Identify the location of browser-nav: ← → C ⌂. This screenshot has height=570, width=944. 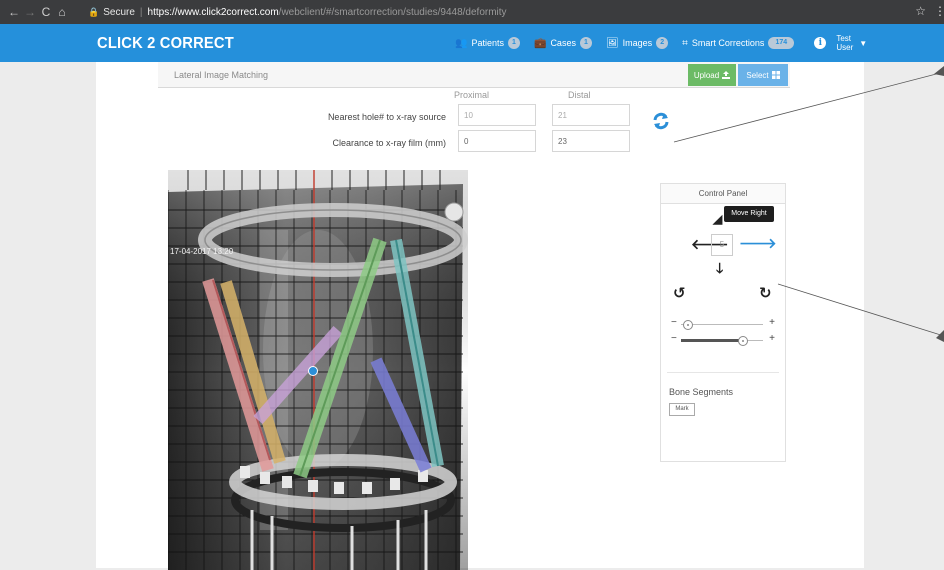
(38, 12).